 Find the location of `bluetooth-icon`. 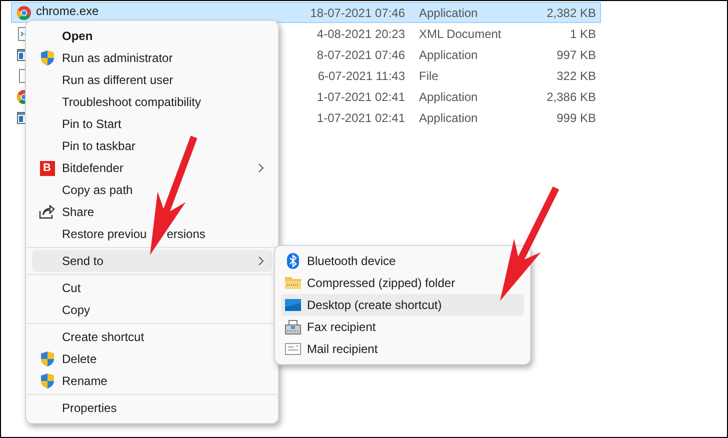

bluetooth-icon is located at coordinates (293, 261).